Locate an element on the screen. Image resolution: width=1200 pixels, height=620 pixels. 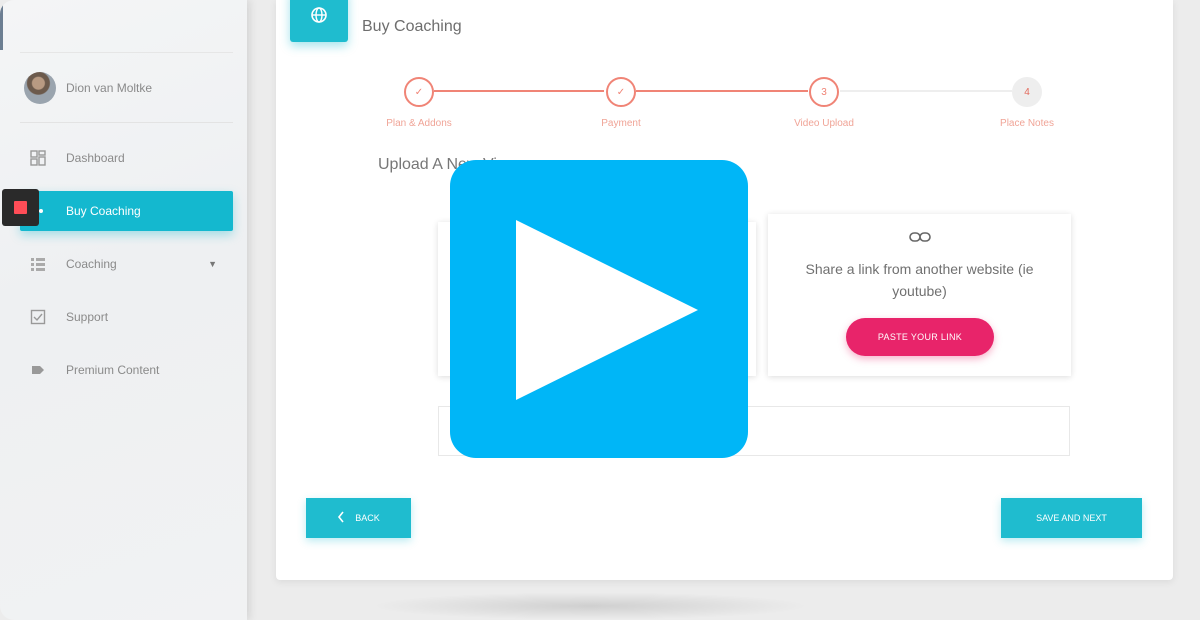
sidebar-divider-top is located at coordinates (126, 52).